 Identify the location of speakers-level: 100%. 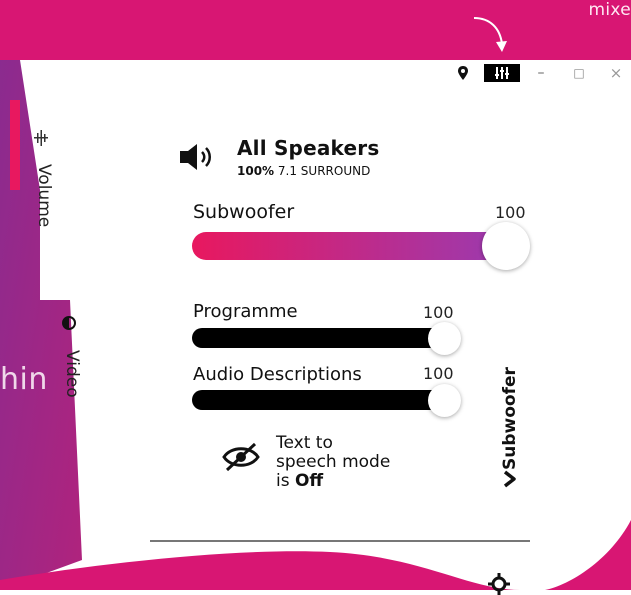
(256, 171).